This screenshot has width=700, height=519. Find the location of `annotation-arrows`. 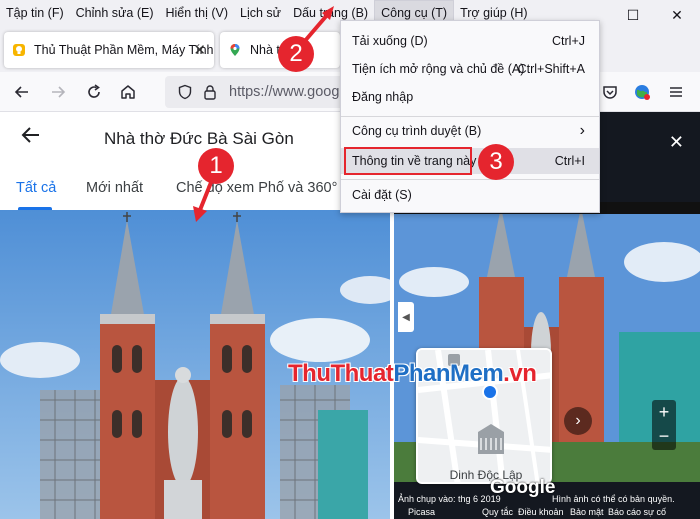

annotation-arrows is located at coordinates (263, 114).